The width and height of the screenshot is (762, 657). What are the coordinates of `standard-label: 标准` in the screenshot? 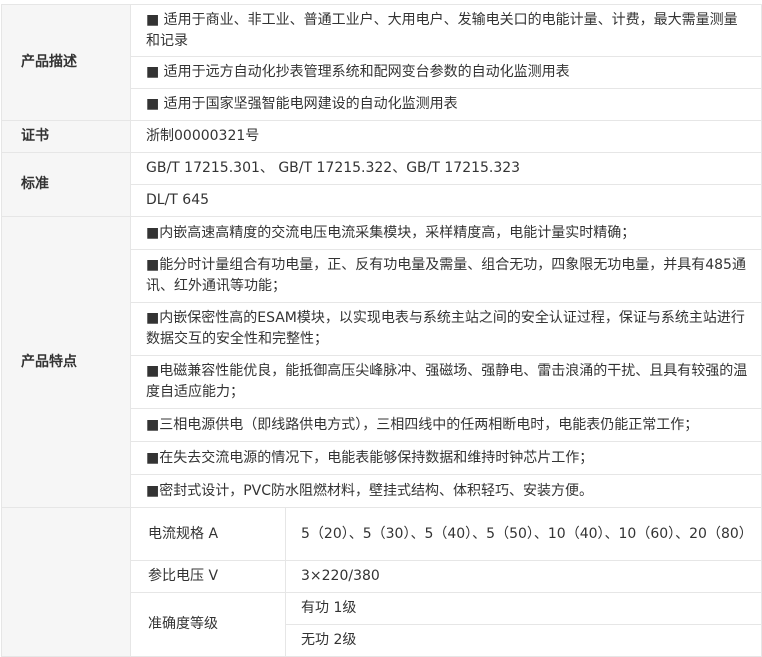 It's located at (66, 184).